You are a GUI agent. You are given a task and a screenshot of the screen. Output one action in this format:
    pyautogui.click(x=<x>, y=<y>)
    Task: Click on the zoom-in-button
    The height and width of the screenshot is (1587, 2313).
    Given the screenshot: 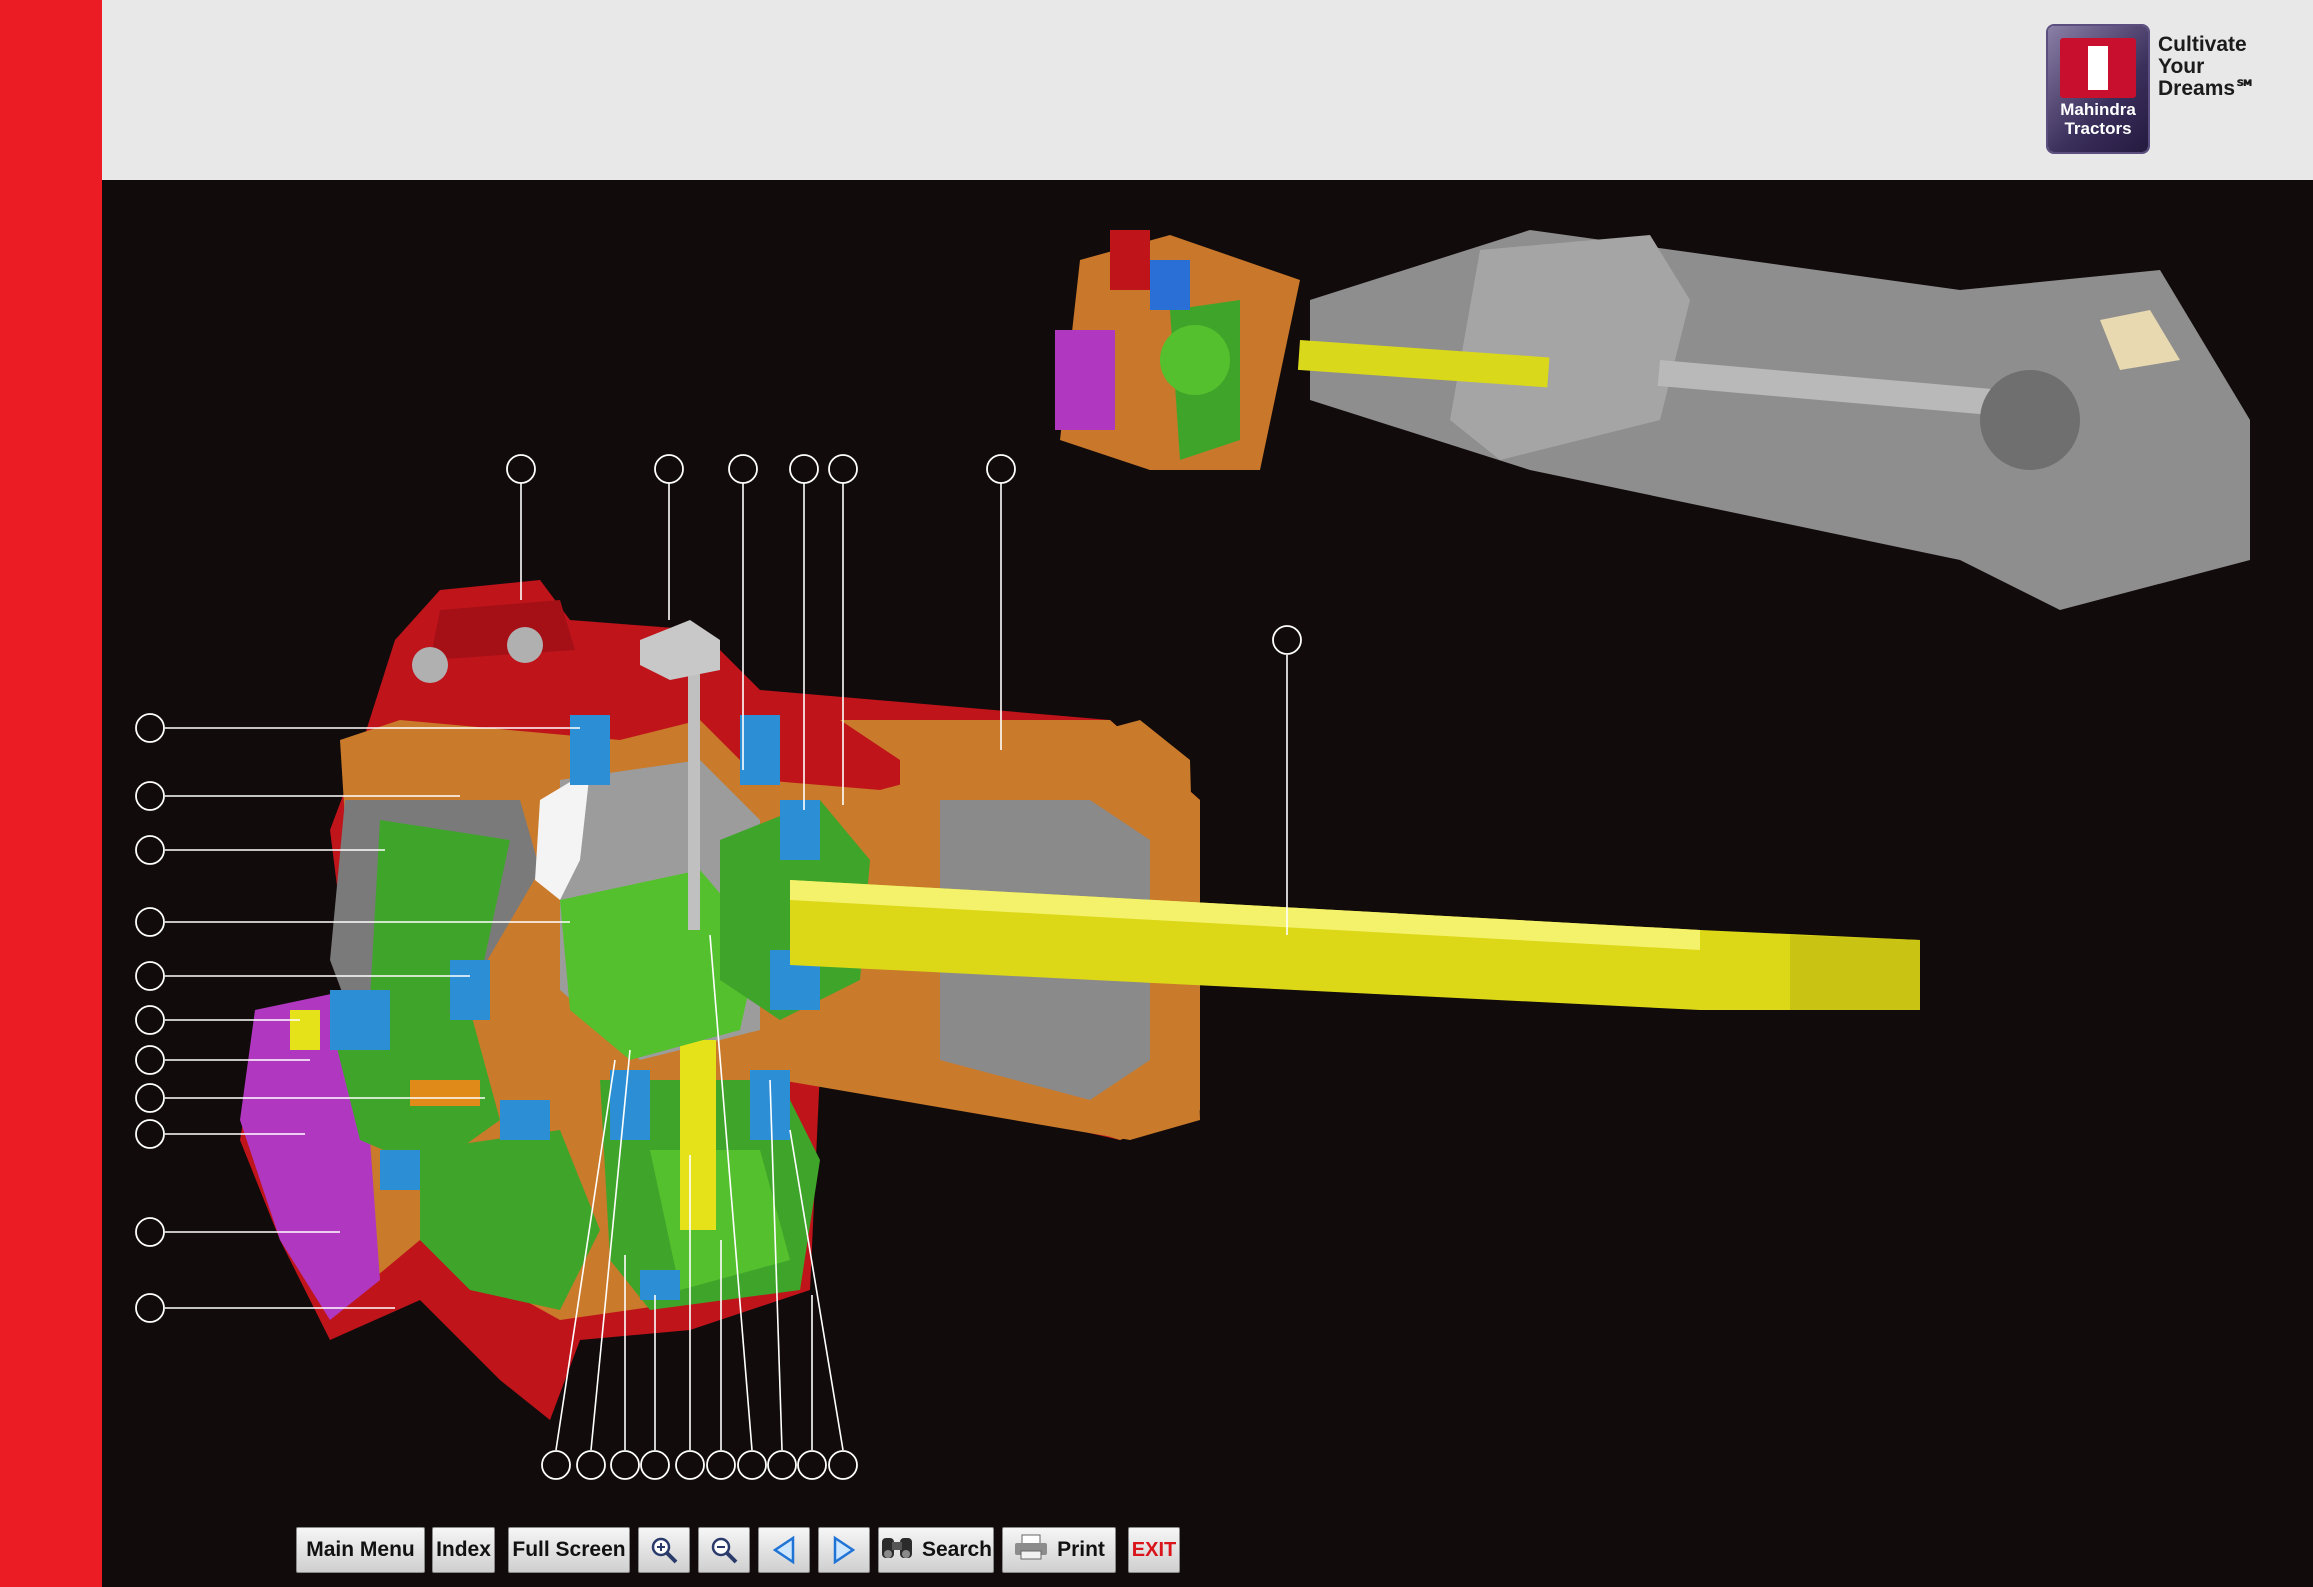 What is the action you would take?
    pyautogui.click(x=664, y=1550)
    